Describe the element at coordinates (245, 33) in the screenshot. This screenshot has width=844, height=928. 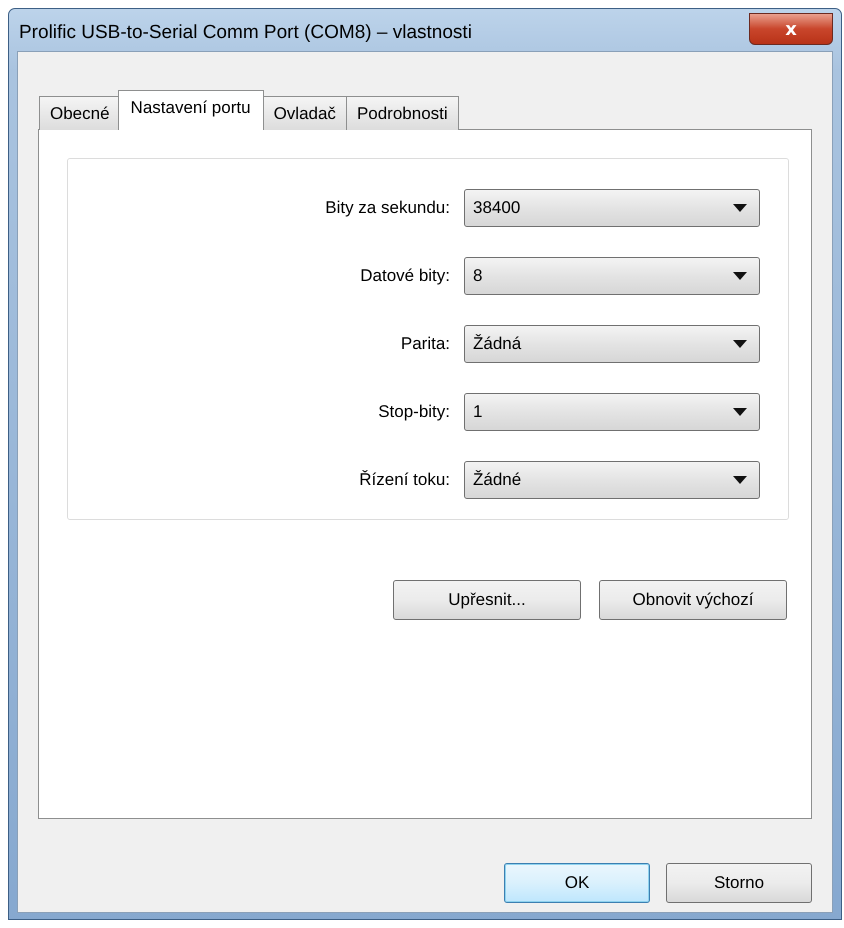
I see `window-title: Prolific USB-to-Serial Comm Port (COM8) – vlastnosti` at that location.